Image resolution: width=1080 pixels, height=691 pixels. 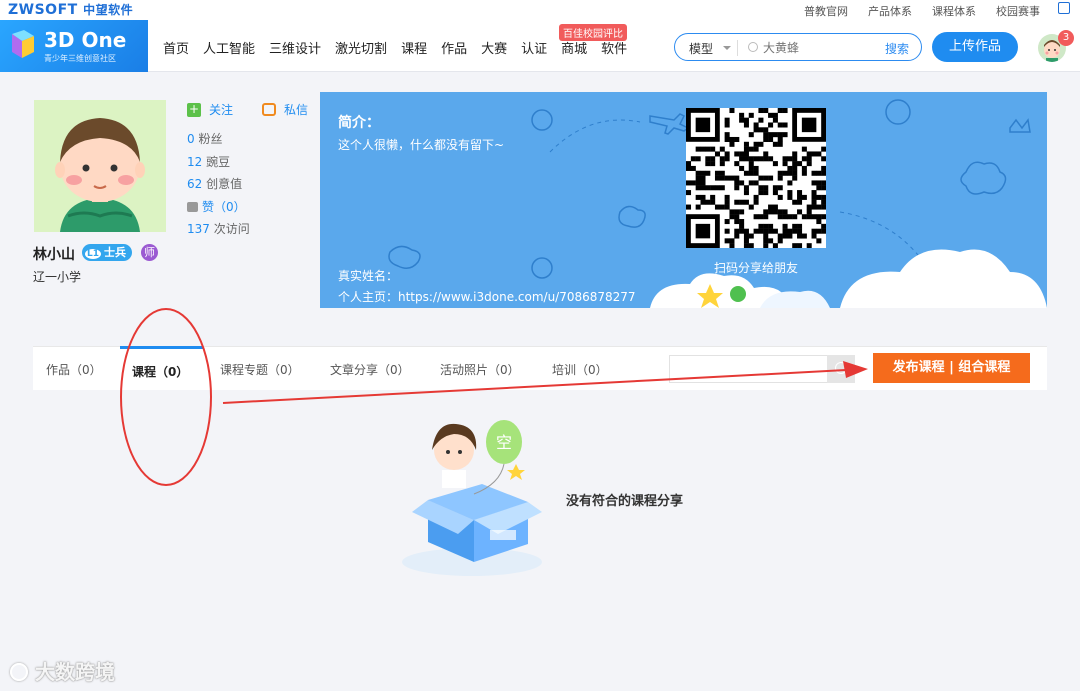 What do you see at coordinates (260, 369) in the screenshot?
I see `tab-course-topics: 课程专题（0）` at bounding box center [260, 369].